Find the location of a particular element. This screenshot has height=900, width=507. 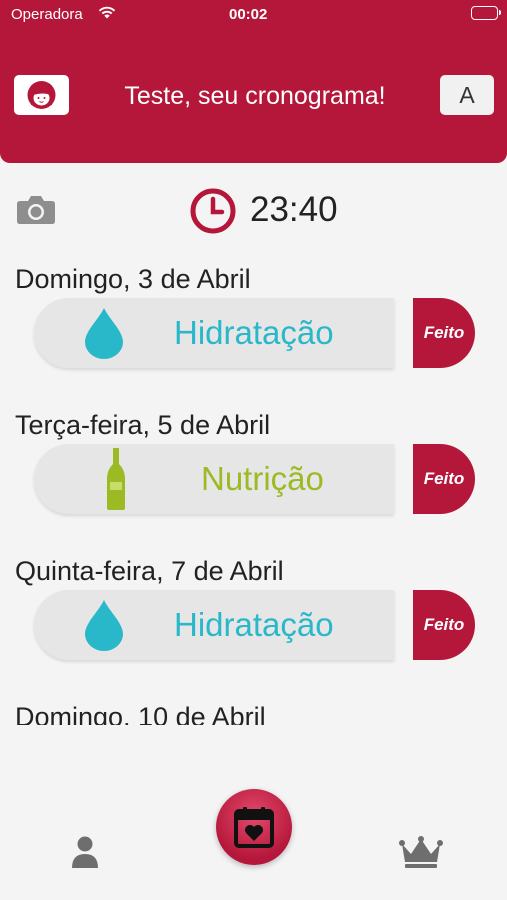

tab-premium is located at coordinates (421, 854).